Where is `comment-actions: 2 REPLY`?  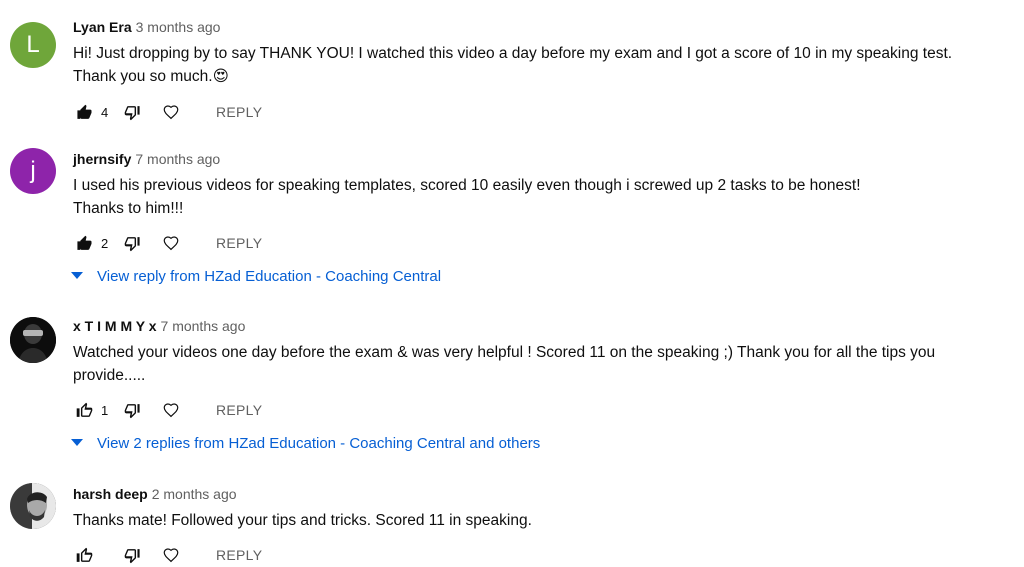 comment-actions: 2 REPLY is located at coordinates (167, 243).